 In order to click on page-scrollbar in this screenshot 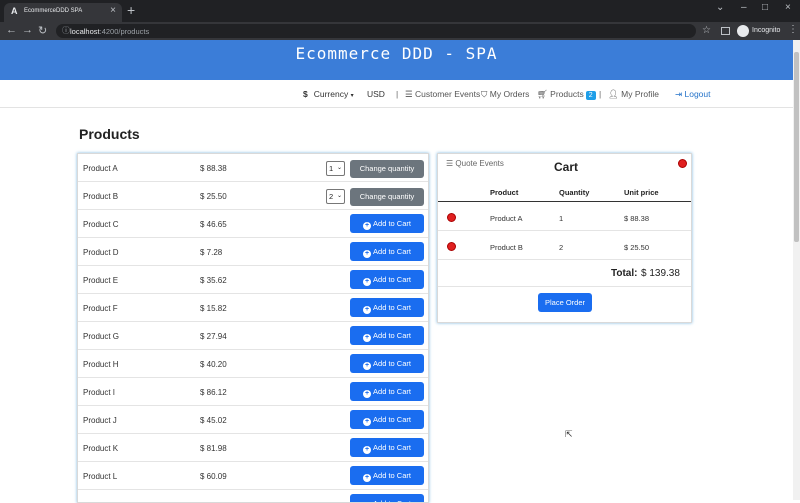, I will do `click(796, 270)`.